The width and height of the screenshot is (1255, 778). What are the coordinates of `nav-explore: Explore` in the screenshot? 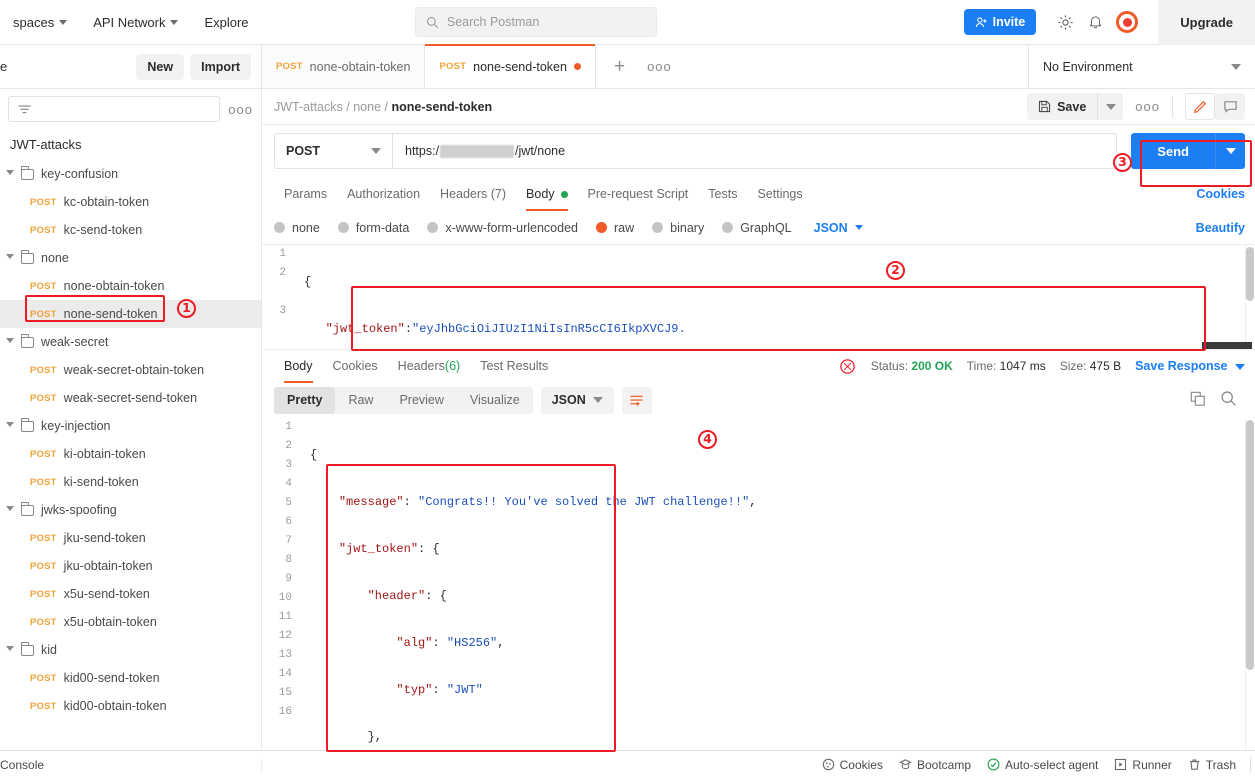 It's located at (226, 22).